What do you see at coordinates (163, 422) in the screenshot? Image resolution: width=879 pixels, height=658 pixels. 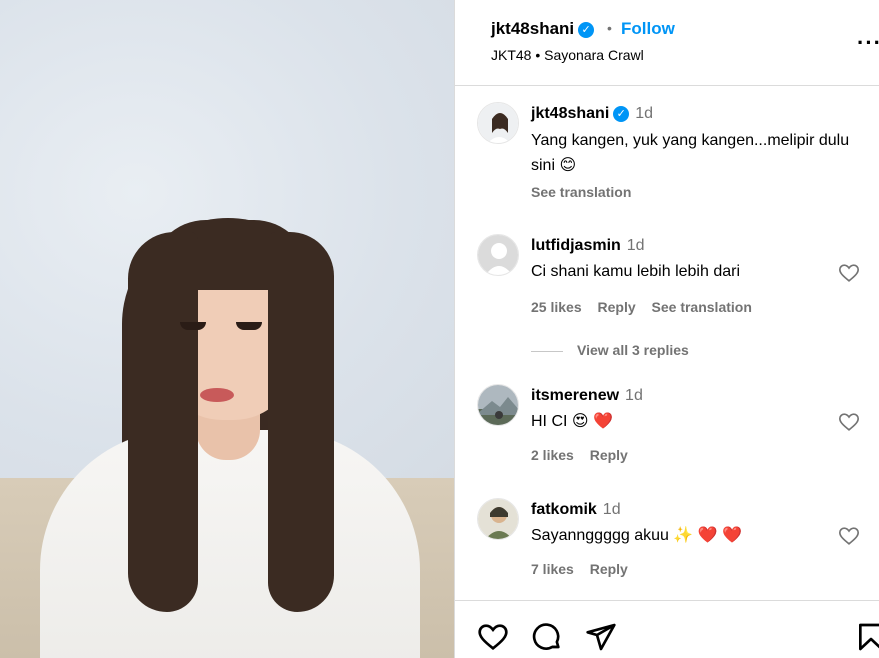 I see `person-hair-left` at bounding box center [163, 422].